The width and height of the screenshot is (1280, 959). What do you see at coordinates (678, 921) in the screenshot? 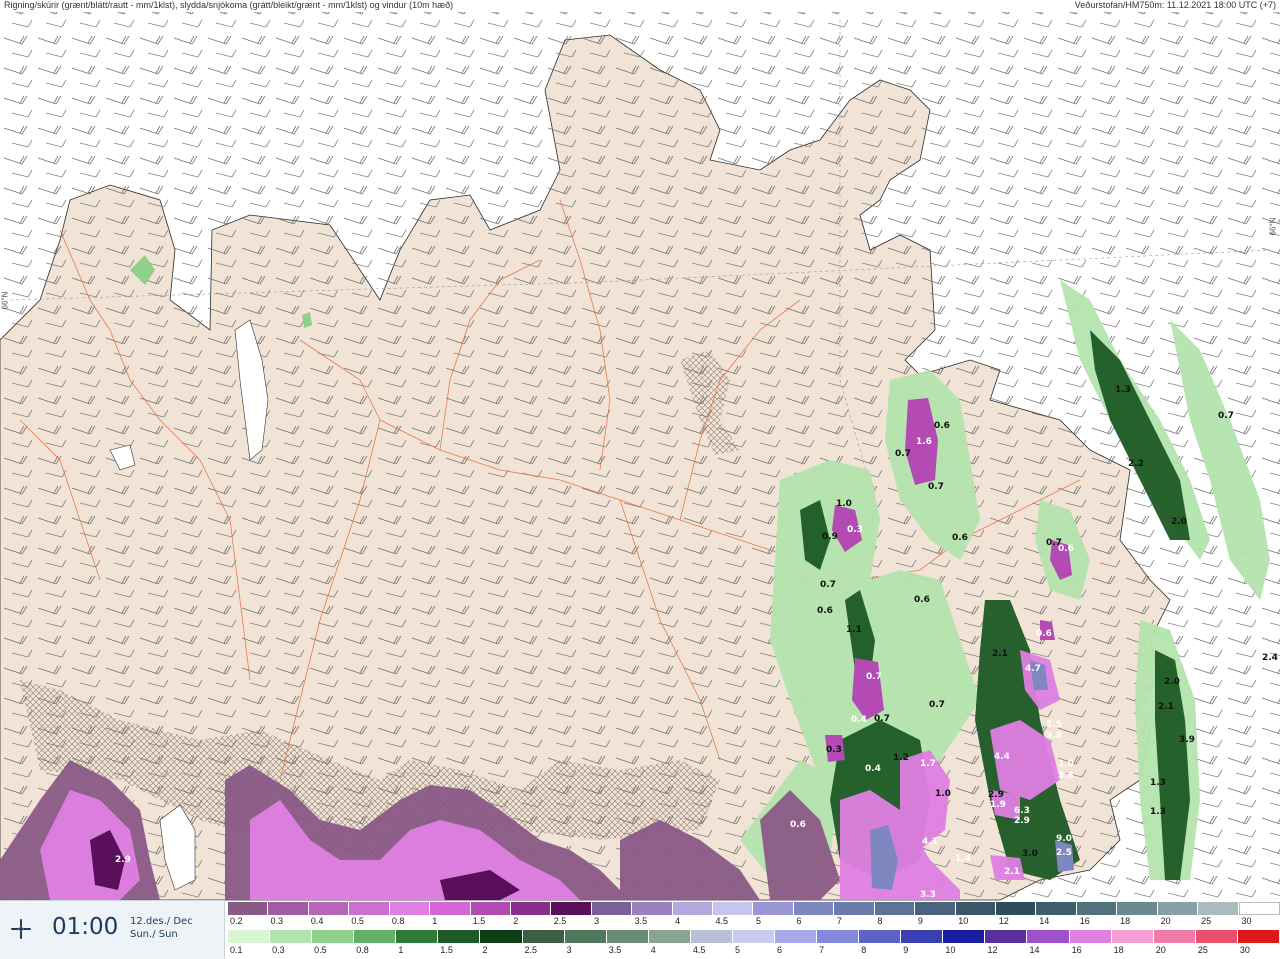
I see `legend-snow-label: 4` at bounding box center [678, 921].